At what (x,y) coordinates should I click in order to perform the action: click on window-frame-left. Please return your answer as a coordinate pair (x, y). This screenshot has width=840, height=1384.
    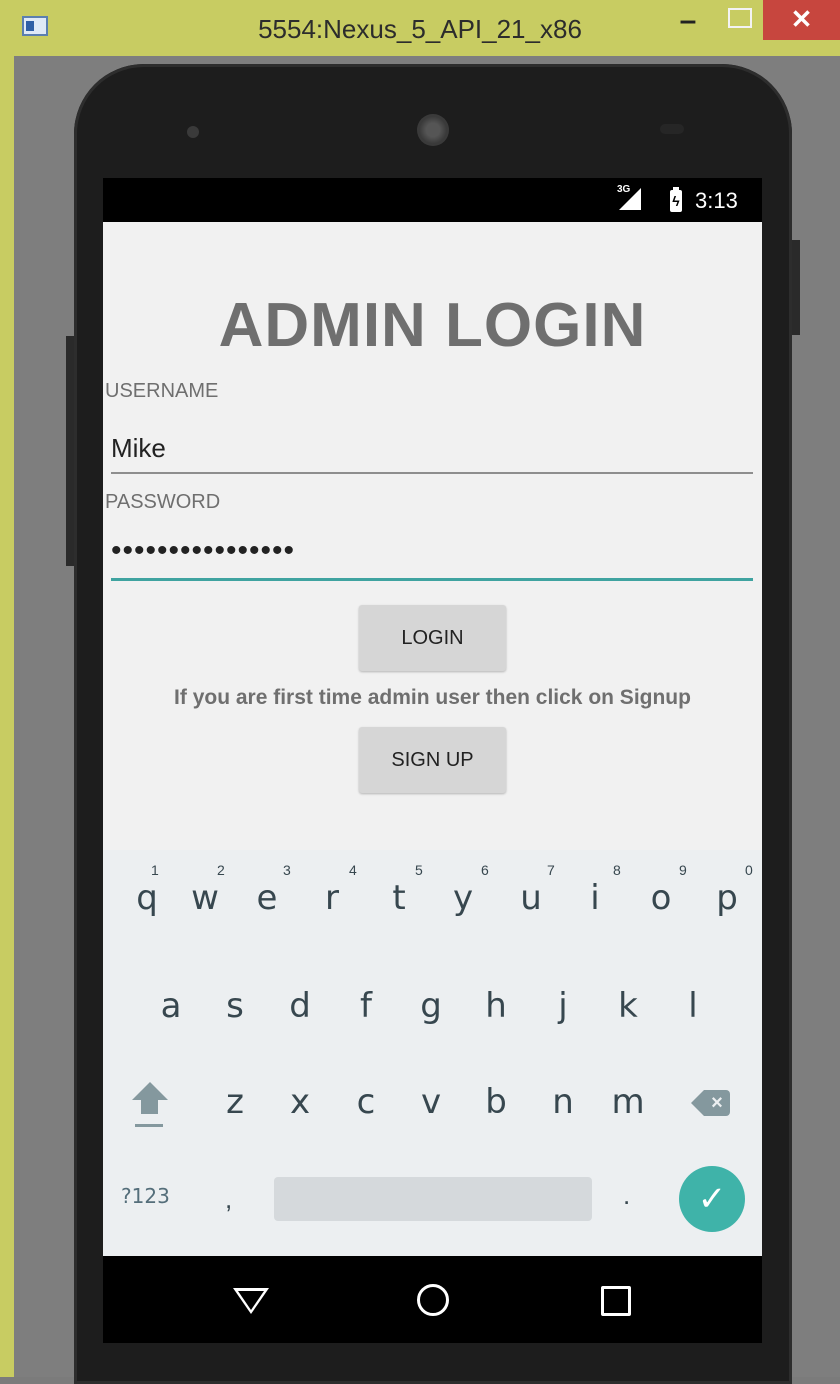
    Looking at the image, I should click on (7, 716).